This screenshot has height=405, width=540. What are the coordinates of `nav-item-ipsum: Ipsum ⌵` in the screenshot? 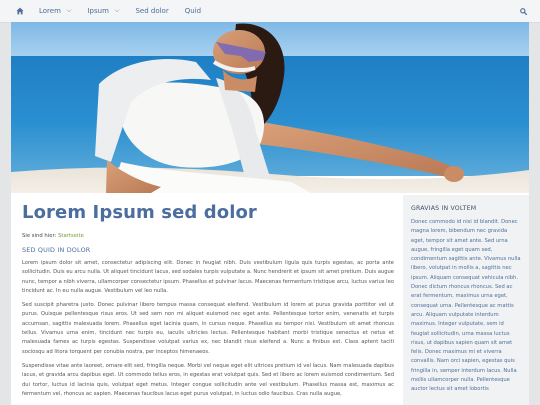 It's located at (103, 11).